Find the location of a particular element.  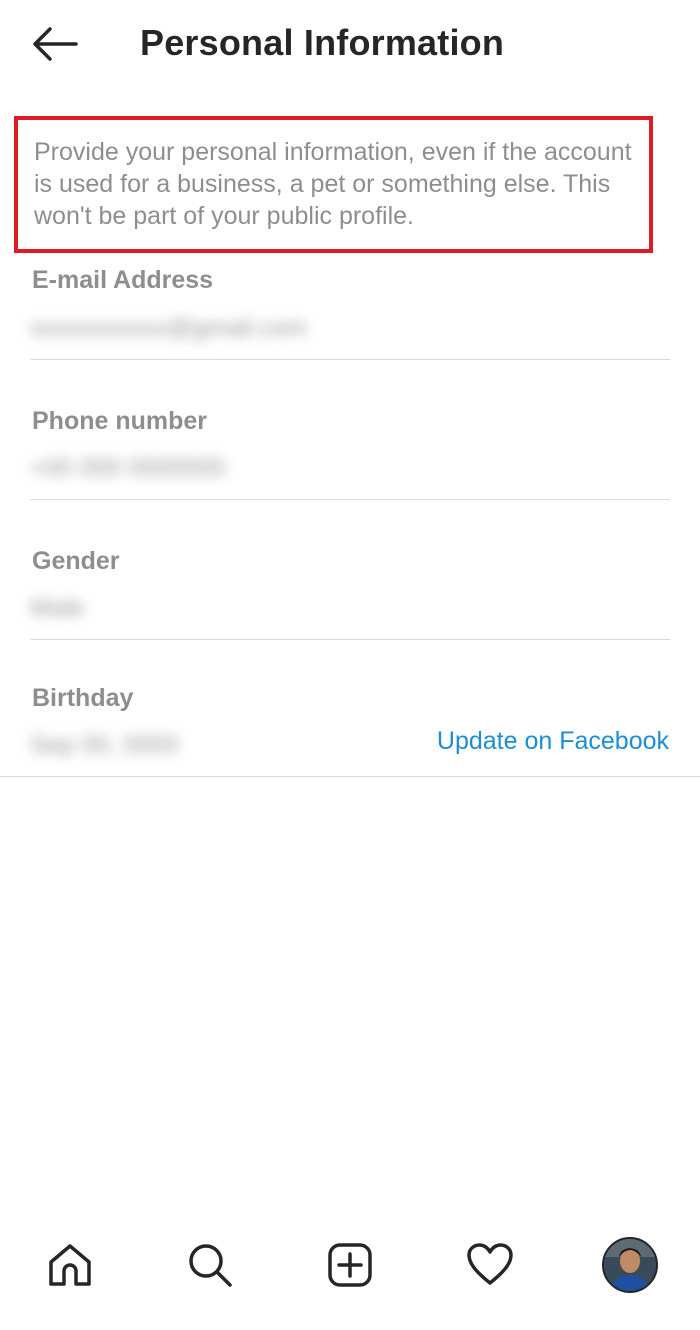

phone-value: +00 000 0000000 is located at coordinates (128, 468).